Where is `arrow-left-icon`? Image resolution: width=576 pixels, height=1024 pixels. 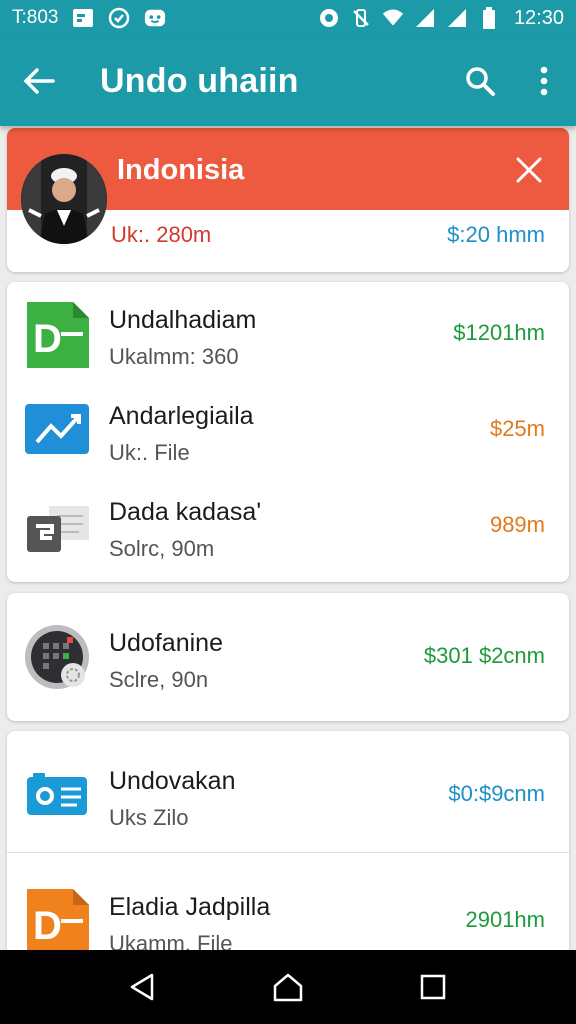
arrow-left-icon is located at coordinates (39, 81).